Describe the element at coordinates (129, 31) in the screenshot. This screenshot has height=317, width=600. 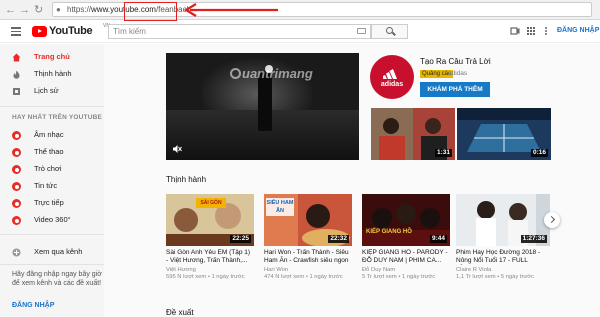
I see `search-placeholder: Tìm kiếm` at that location.